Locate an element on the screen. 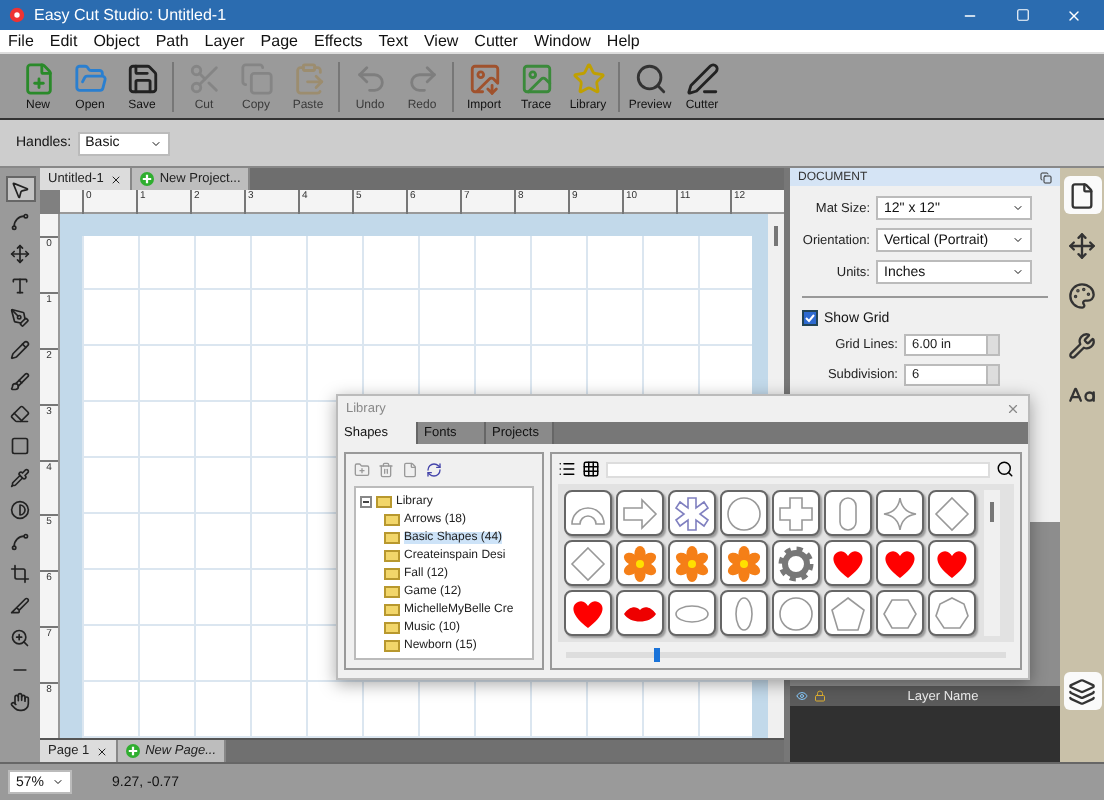 This screenshot has width=1104, height=800. dock-icon is located at coordinates (1046, 177).